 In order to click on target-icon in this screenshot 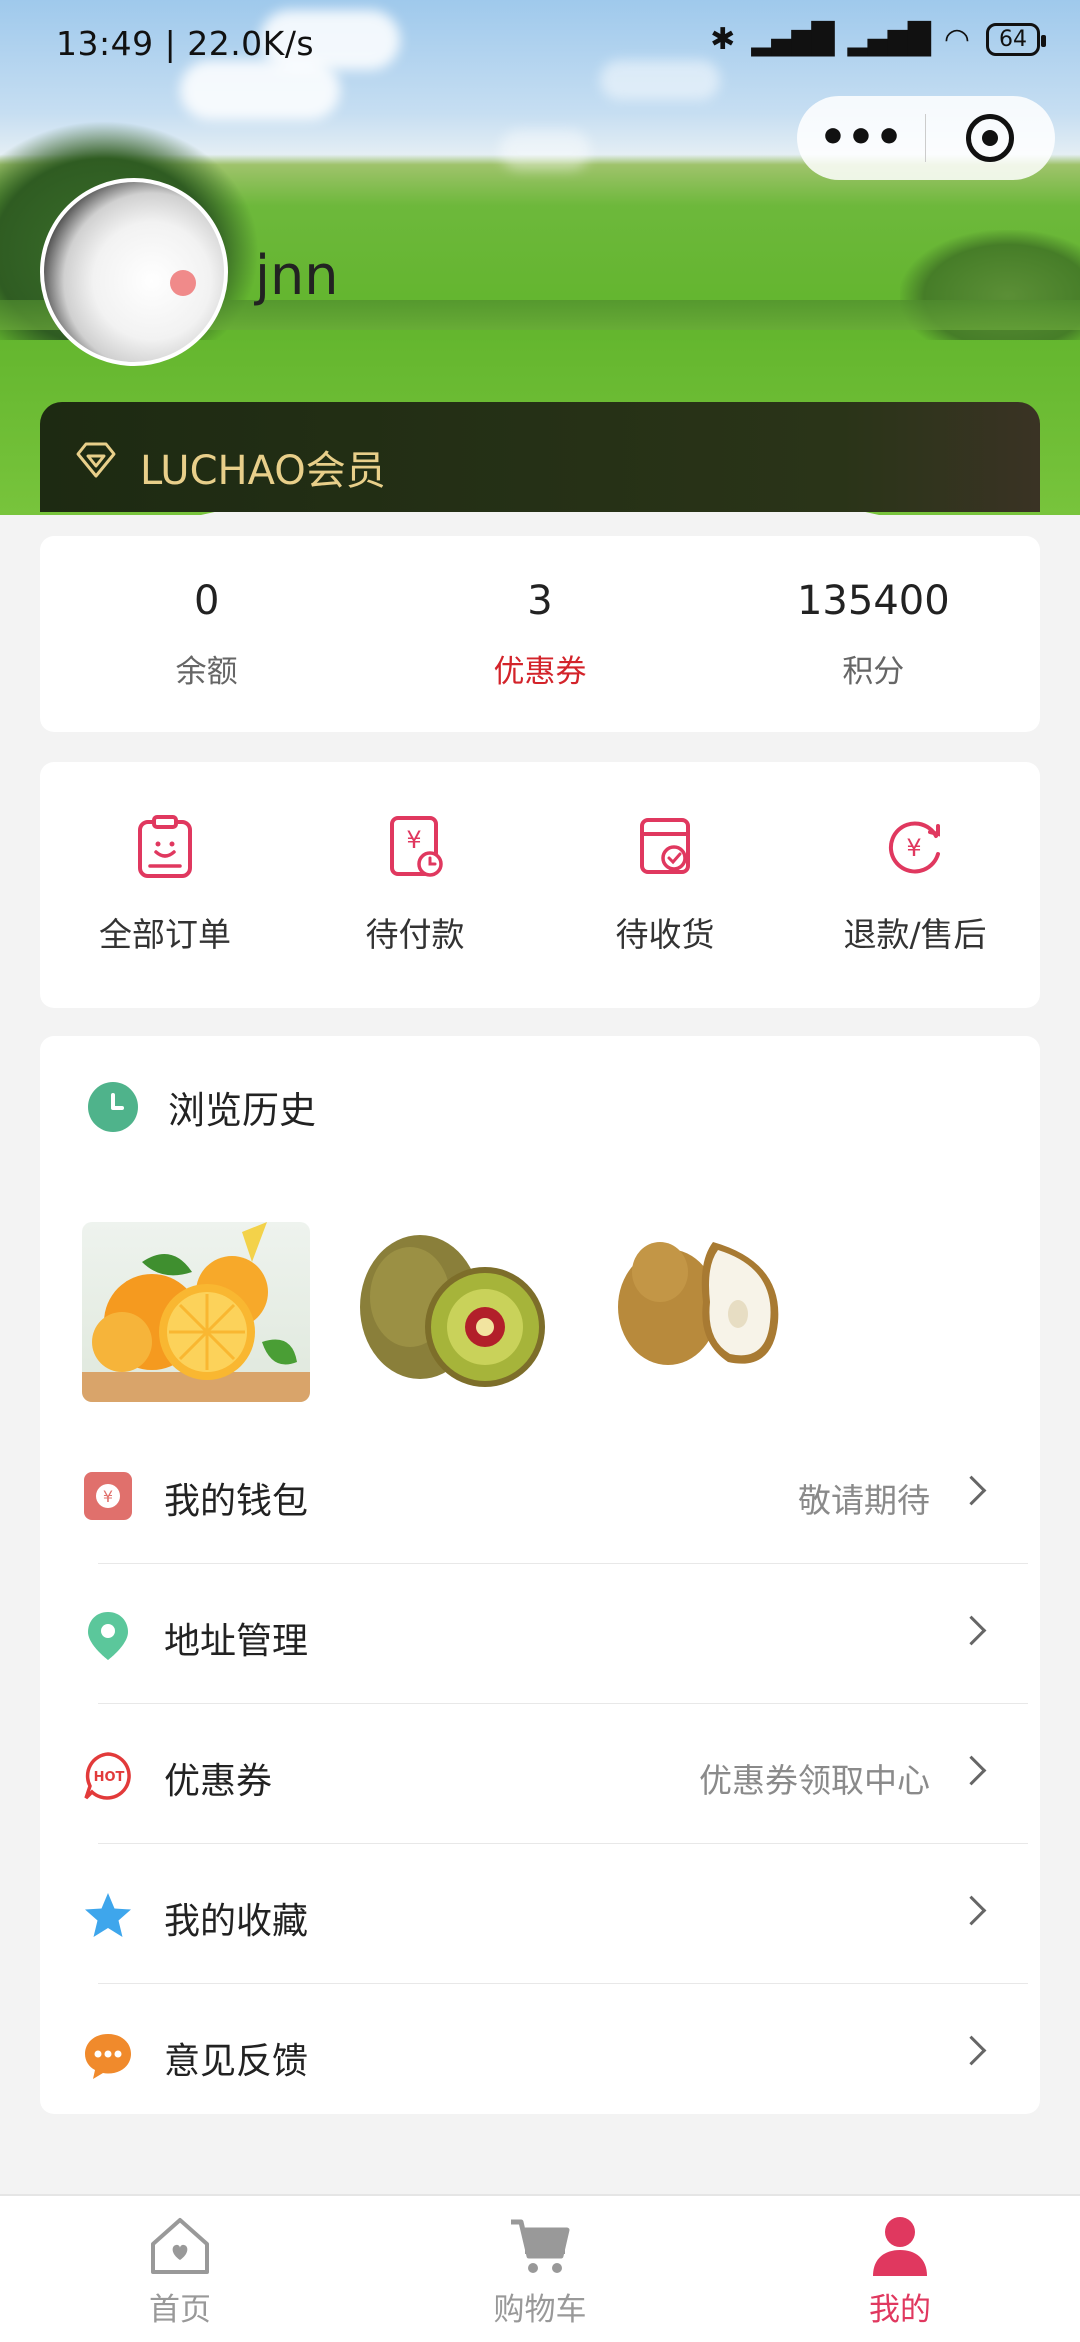, I will do `click(990, 138)`.